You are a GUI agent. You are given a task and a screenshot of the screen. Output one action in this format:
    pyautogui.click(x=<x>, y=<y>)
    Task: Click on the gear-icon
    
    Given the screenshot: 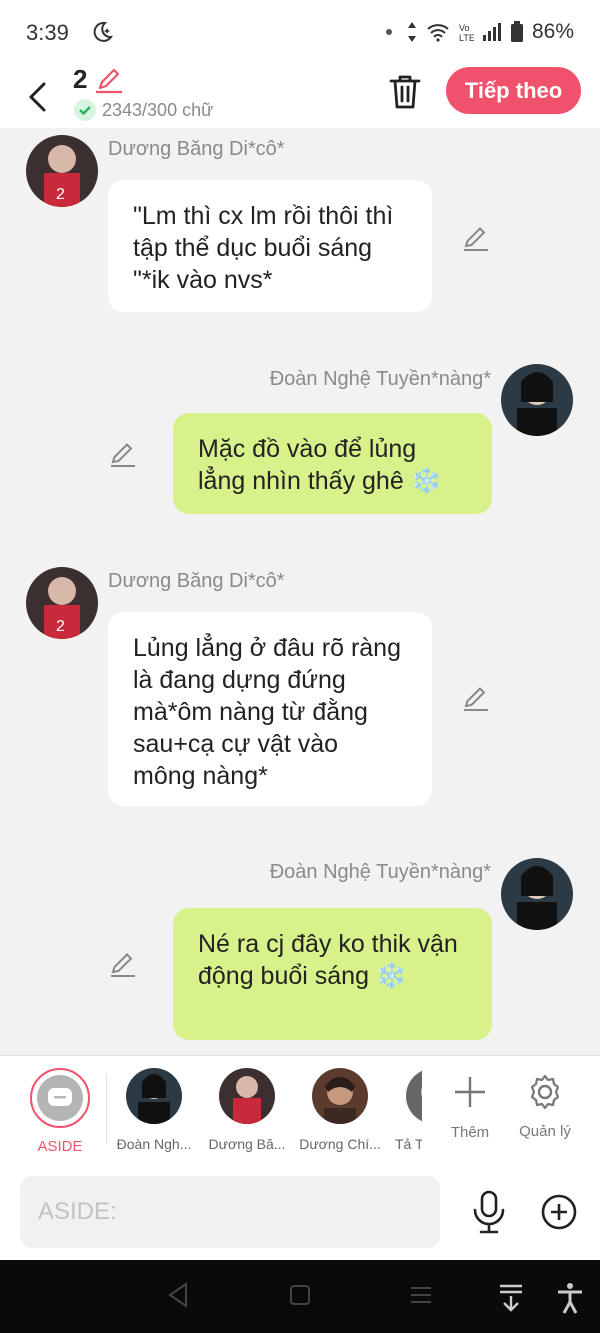 What is the action you would take?
    pyautogui.click(x=545, y=1092)
    